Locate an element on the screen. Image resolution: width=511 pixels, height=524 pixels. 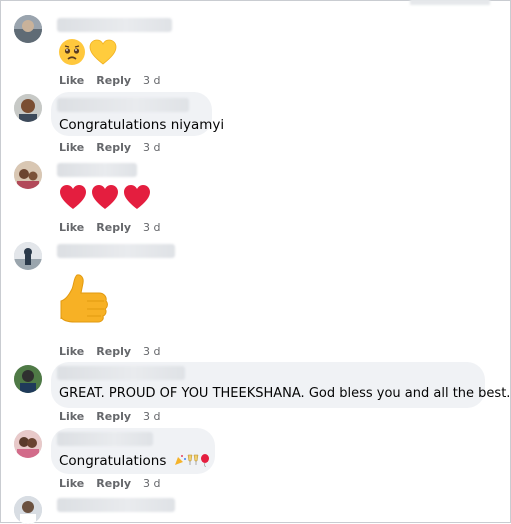
clinking-glasses-icon is located at coordinates (193, 460).